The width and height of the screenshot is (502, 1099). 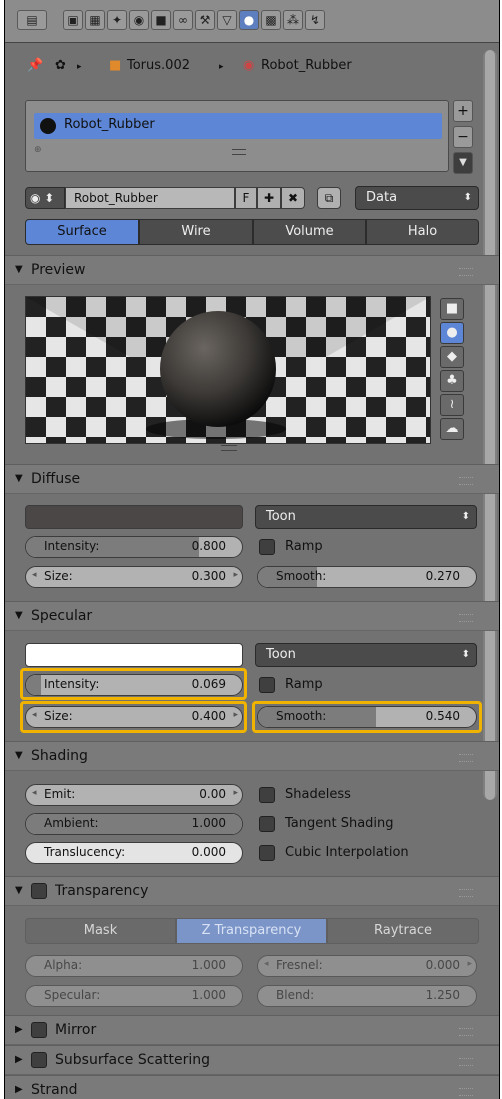 What do you see at coordinates (315, 20) in the screenshot?
I see `physics-context-icon: ↯` at bounding box center [315, 20].